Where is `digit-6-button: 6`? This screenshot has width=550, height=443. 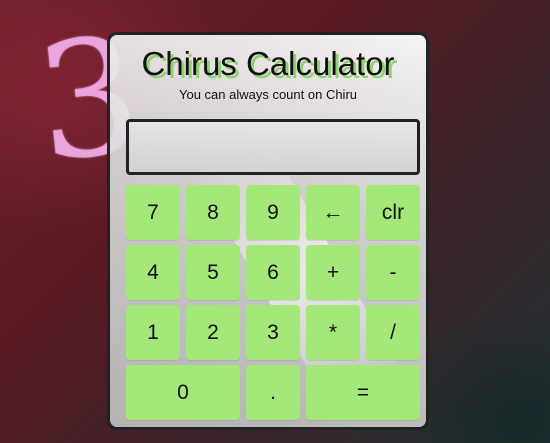
digit-6-button: 6 is located at coordinates (273, 272).